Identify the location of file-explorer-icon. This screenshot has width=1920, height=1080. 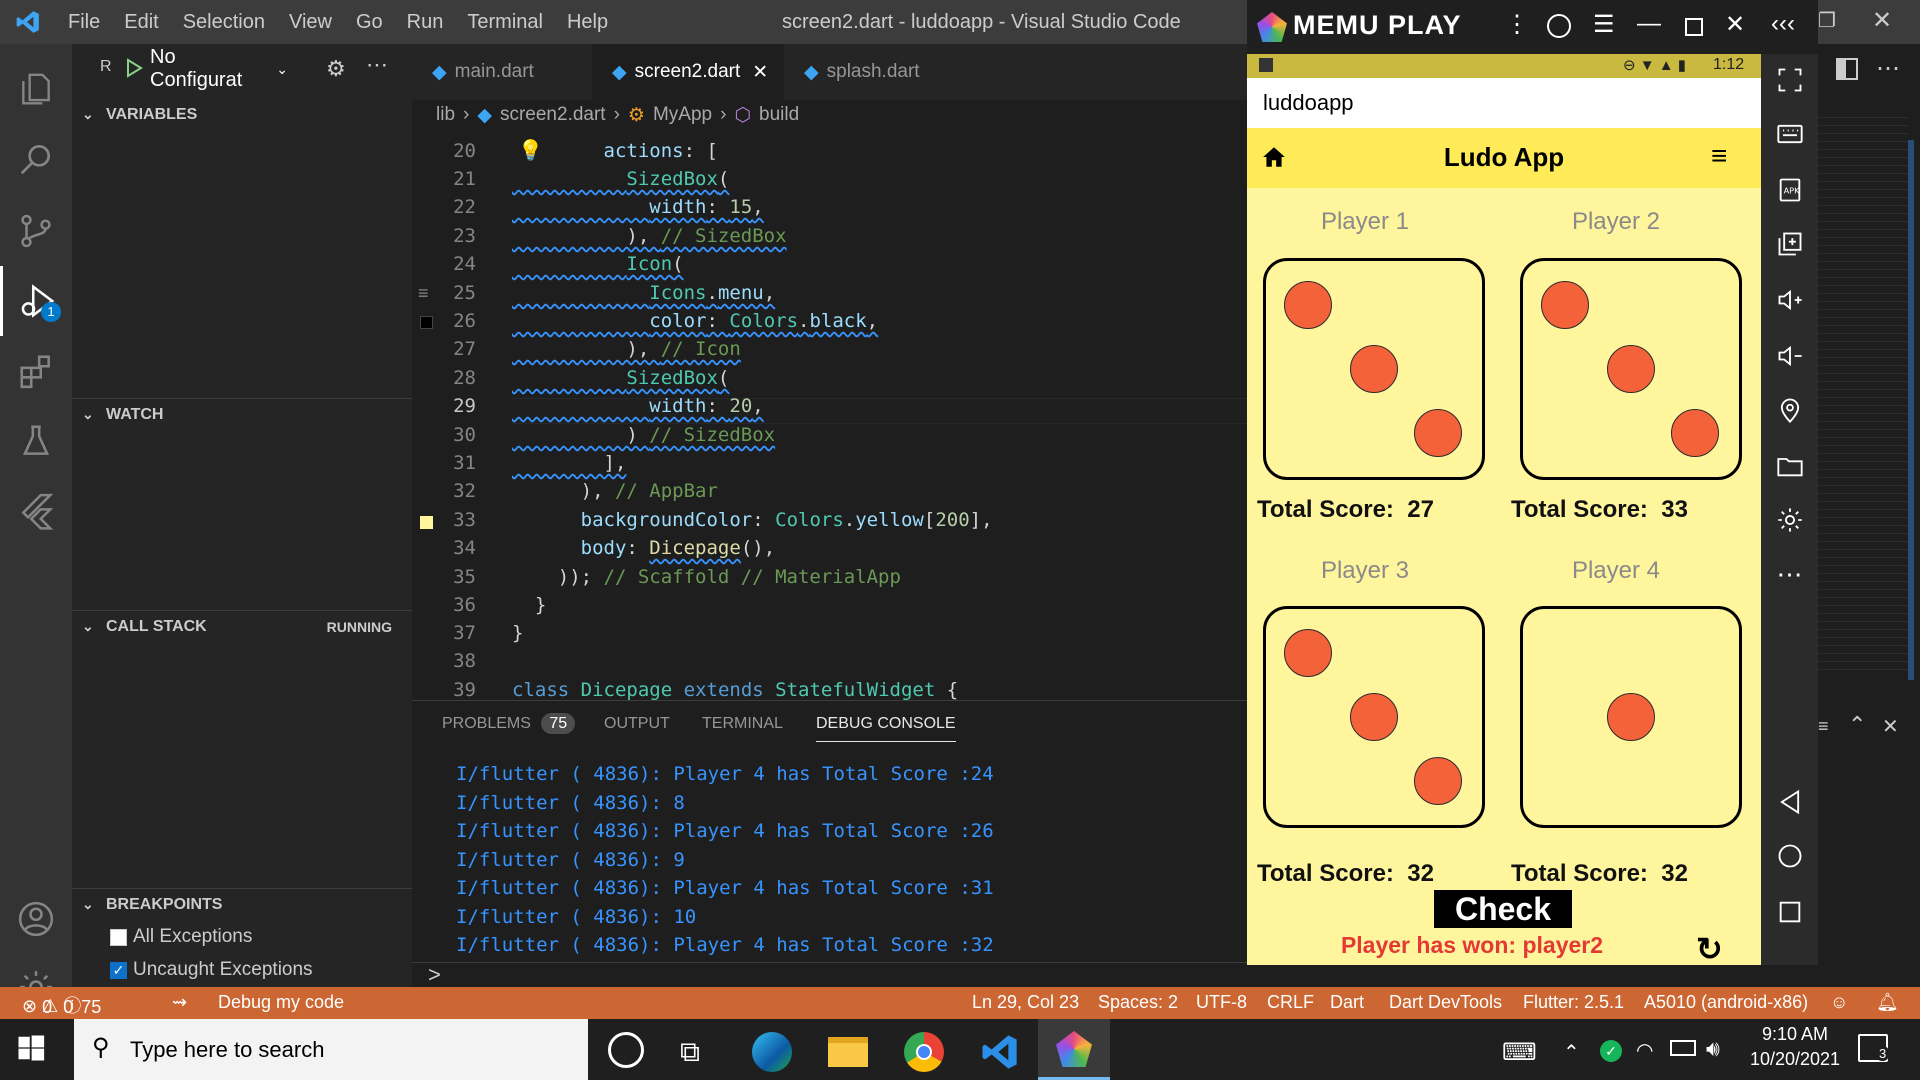
(848, 1052).